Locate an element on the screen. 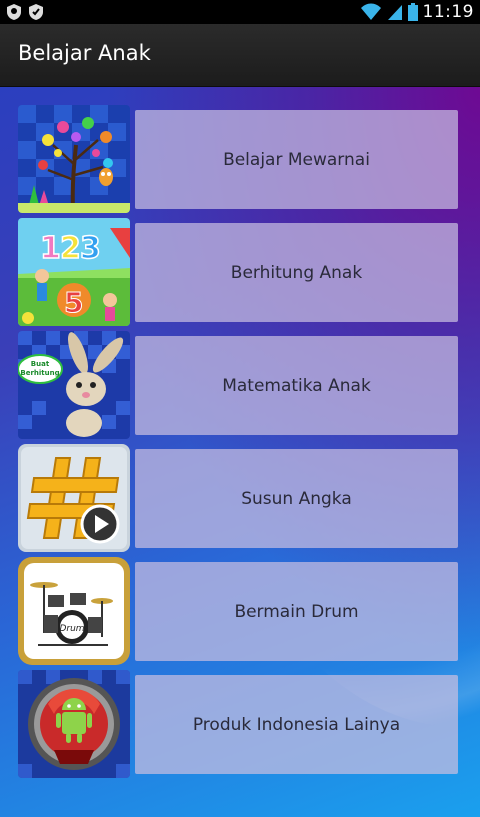  svg-text: 2 is located at coordinates (70, 248).